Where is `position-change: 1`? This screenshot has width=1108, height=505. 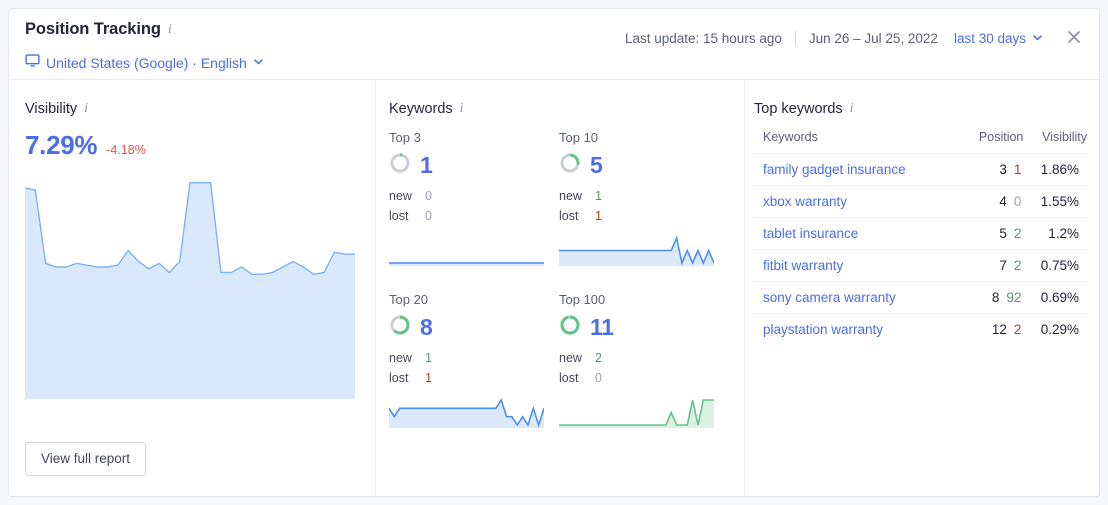 position-change: 1 is located at coordinates (1017, 169).